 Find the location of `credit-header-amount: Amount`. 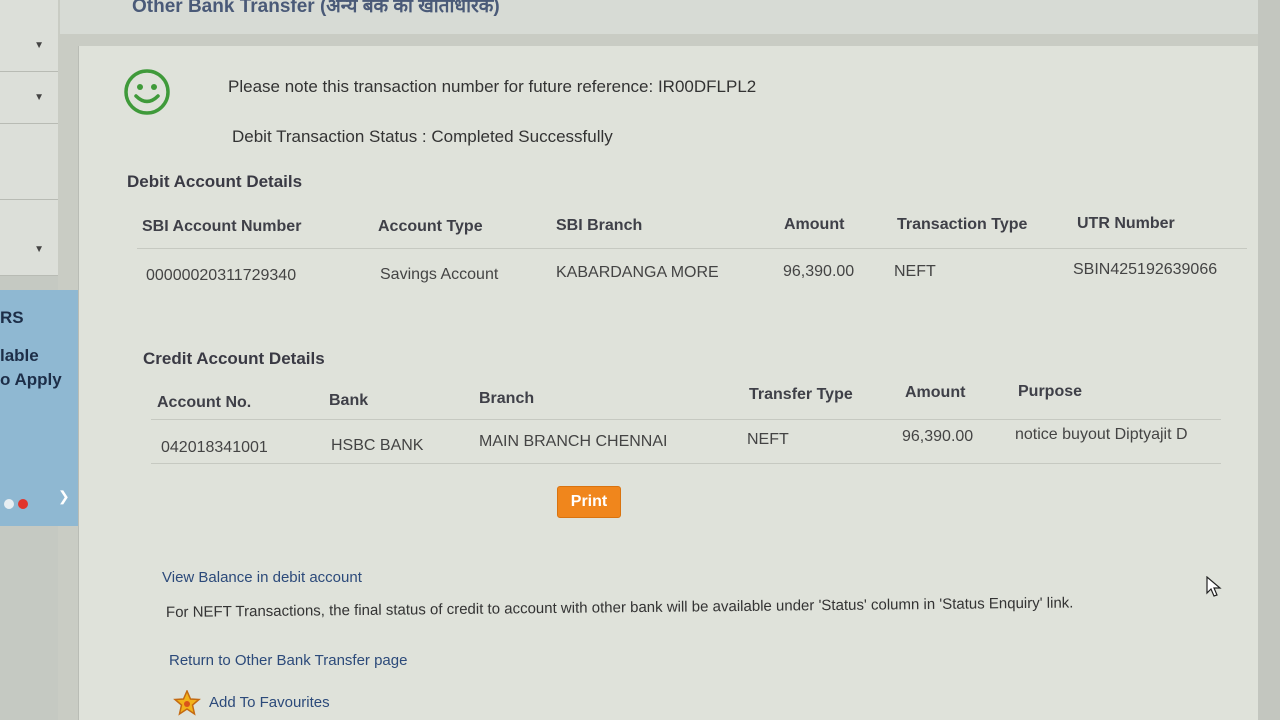

credit-header-amount: Amount is located at coordinates (935, 392).